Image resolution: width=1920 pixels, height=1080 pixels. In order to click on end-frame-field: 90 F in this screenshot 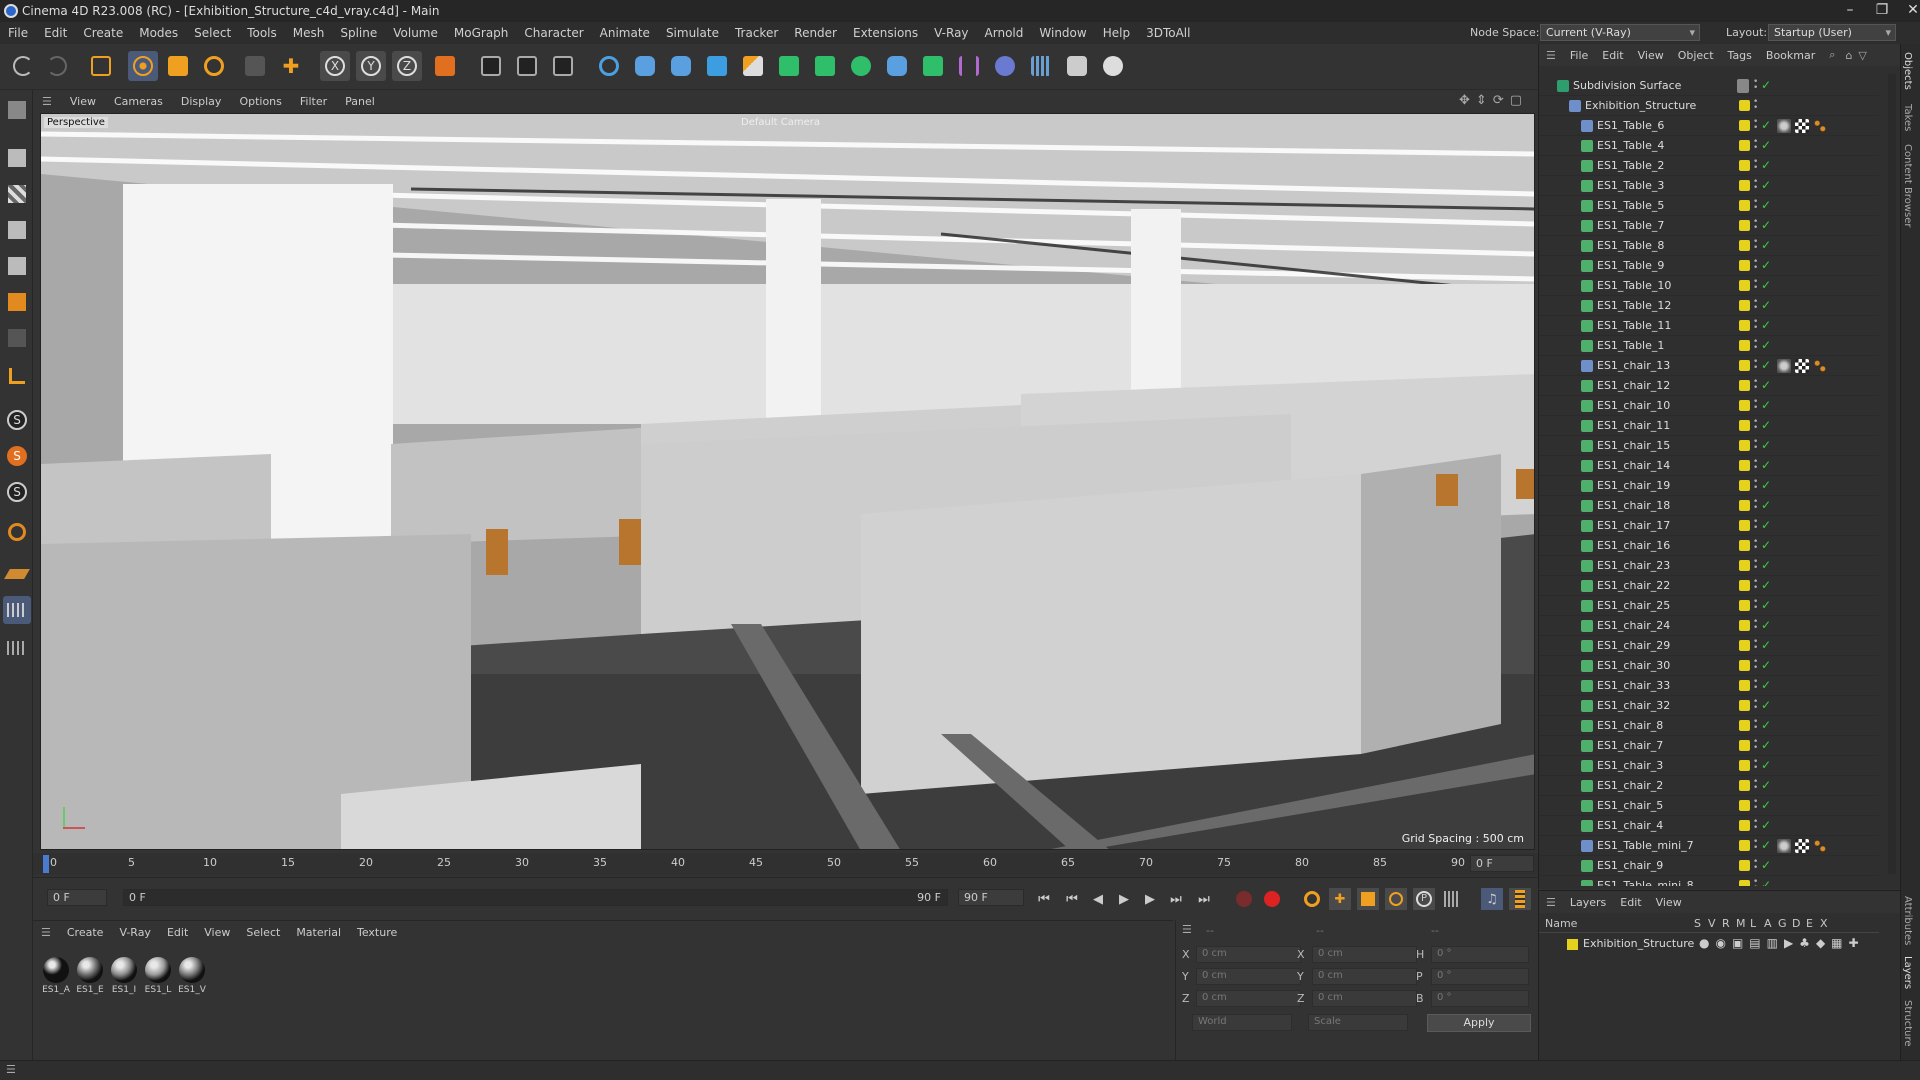, I will do `click(991, 897)`.